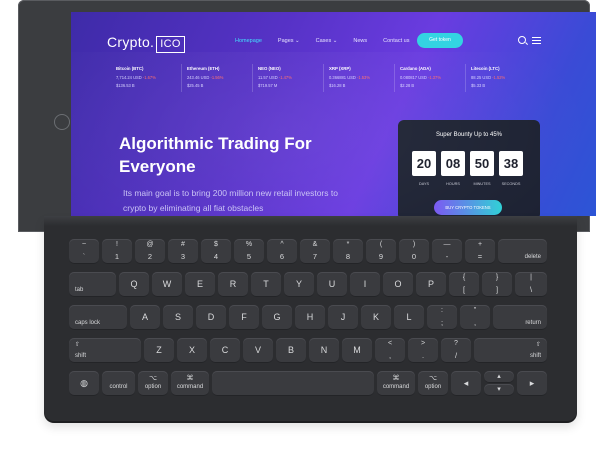 The image size is (600, 473). What do you see at coordinates (258, 350) in the screenshot?
I see `key-v: V` at bounding box center [258, 350].